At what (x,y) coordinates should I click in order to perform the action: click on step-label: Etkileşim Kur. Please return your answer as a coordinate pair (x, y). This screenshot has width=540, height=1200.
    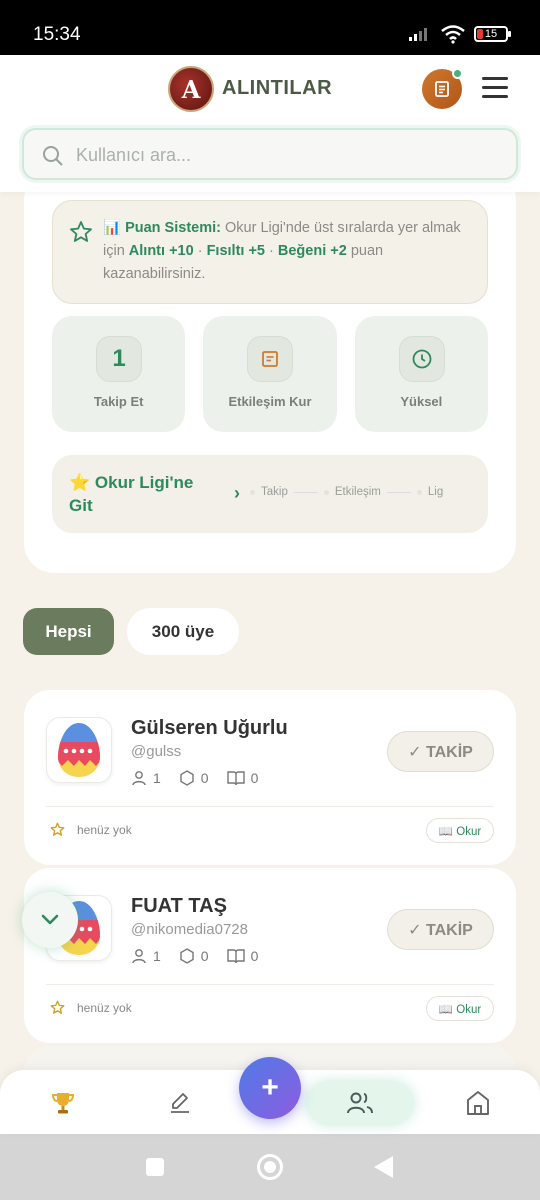
    Looking at the image, I should click on (270, 401).